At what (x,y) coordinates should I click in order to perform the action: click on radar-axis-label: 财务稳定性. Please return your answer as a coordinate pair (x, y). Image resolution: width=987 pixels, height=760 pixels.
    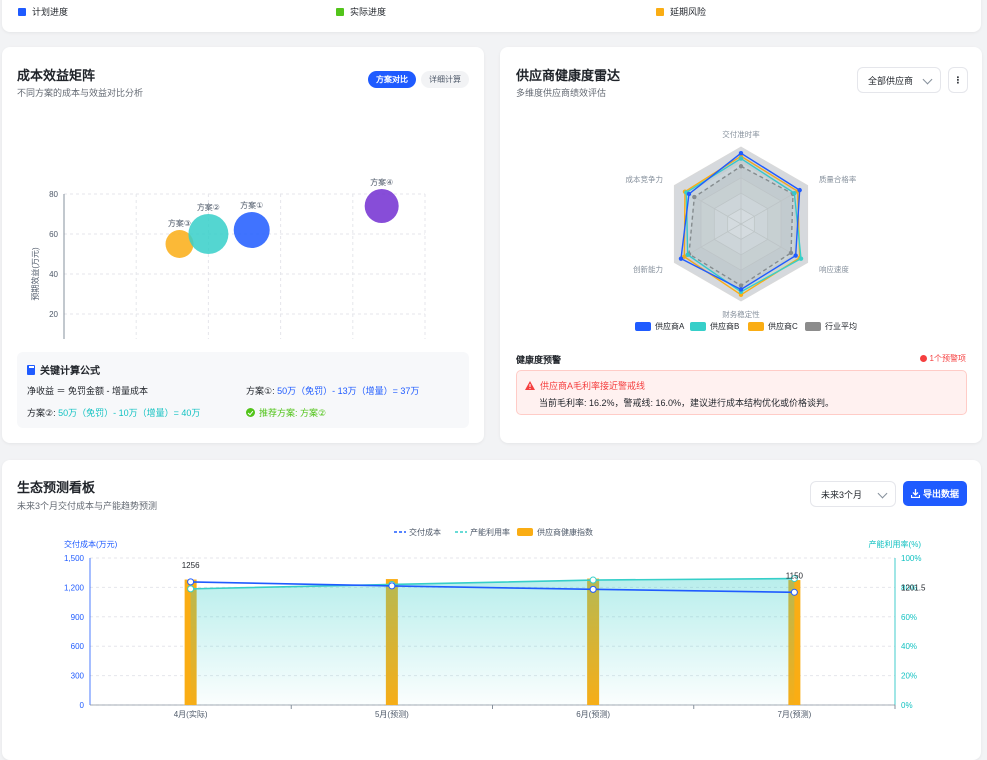
    Looking at the image, I should click on (741, 314).